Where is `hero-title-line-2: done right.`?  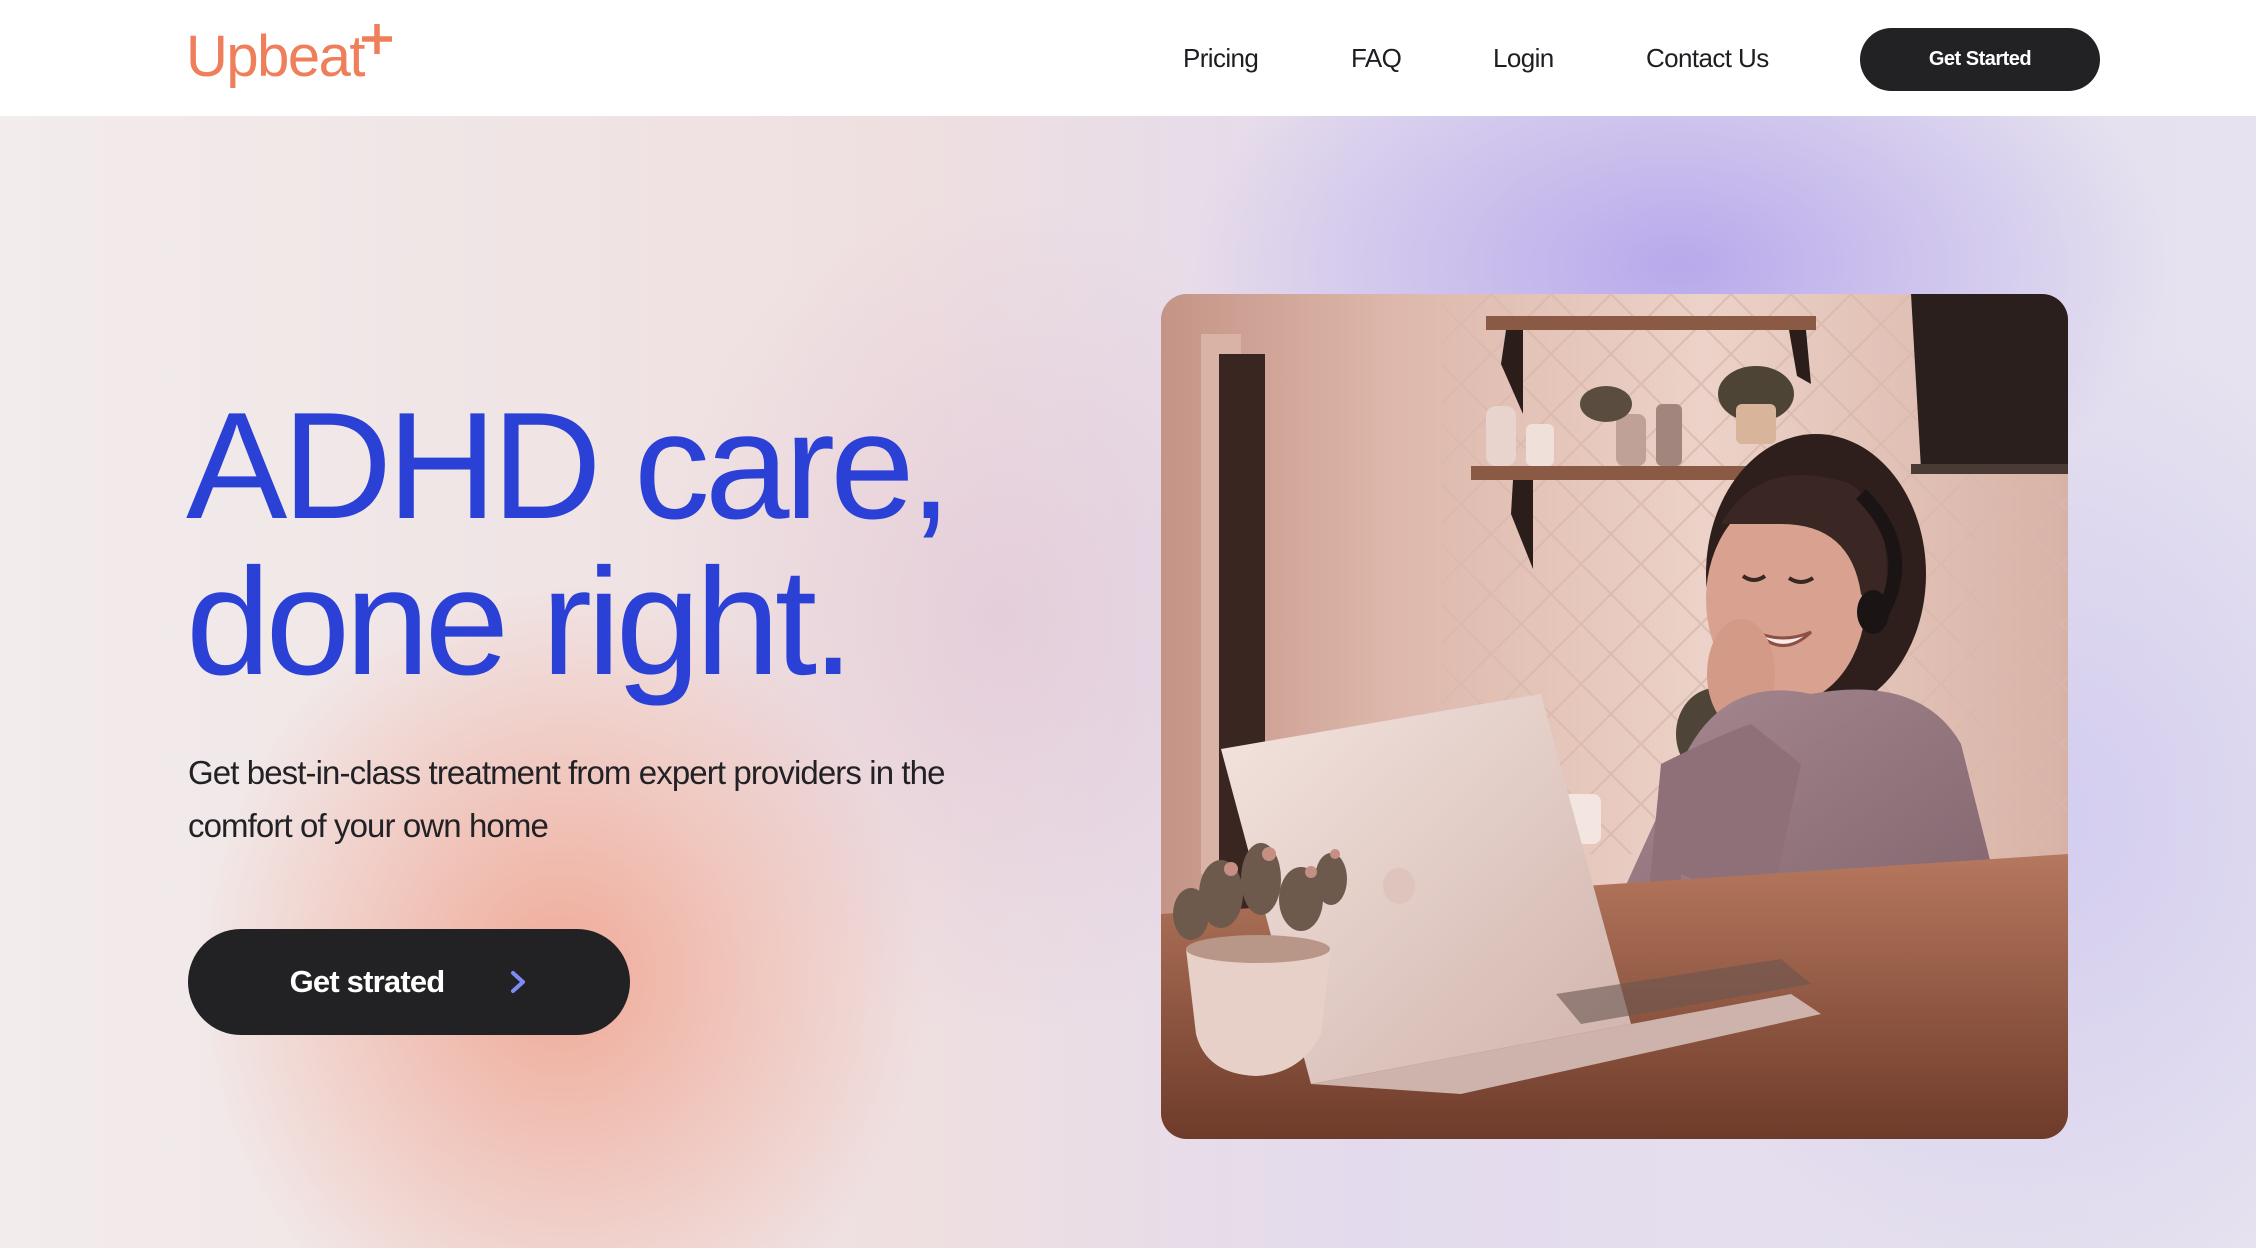 hero-title-line-2: done right. is located at coordinates (520, 622).